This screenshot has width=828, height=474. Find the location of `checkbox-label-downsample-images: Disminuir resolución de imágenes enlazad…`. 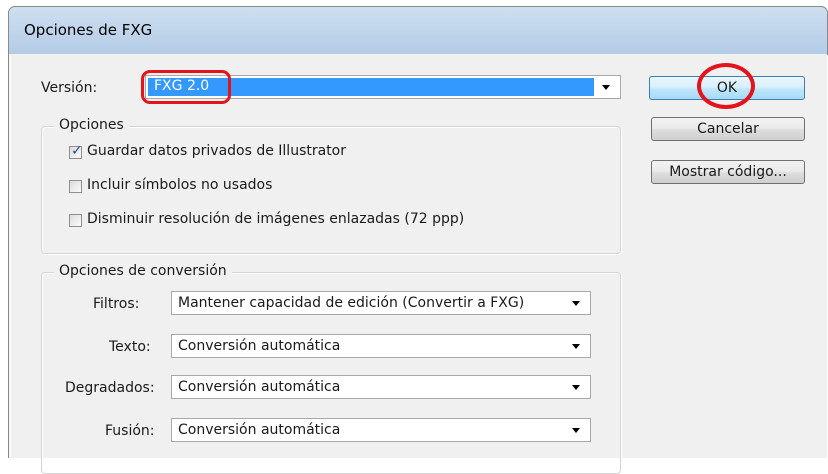

checkbox-label-downsample-images: Disminuir resolución de imágenes enlazad… is located at coordinates (275, 219).